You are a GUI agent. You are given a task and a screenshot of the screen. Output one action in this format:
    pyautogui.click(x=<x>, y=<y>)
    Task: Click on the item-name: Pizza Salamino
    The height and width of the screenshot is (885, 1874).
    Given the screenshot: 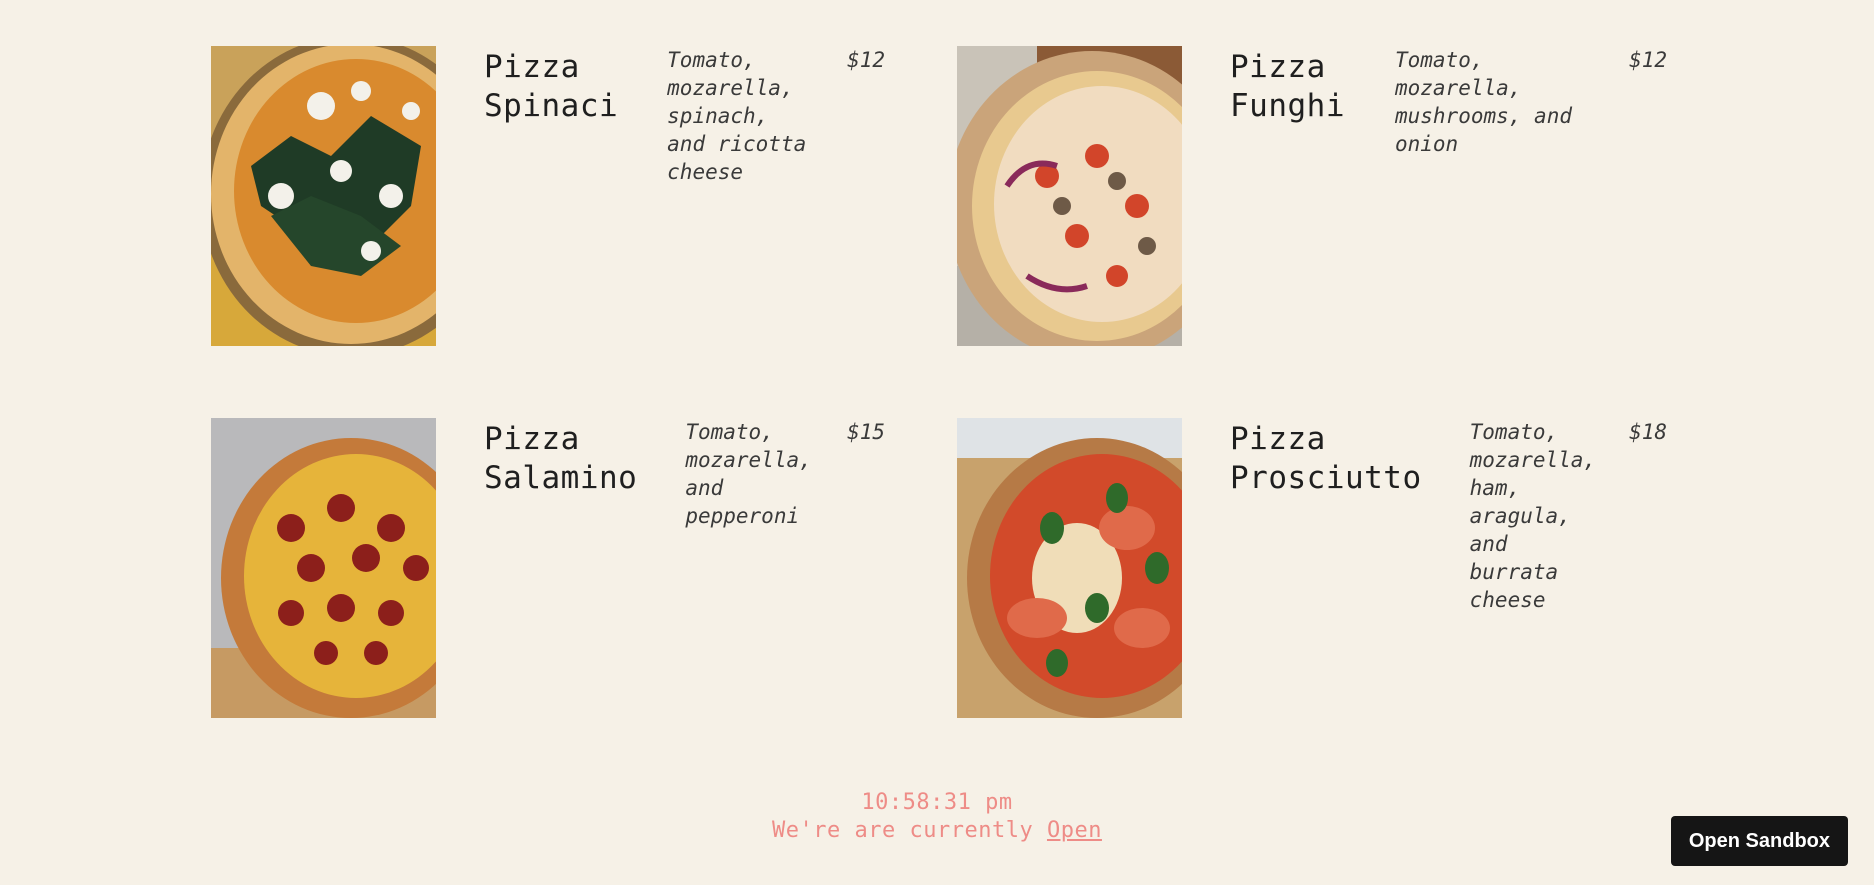 What is the action you would take?
    pyautogui.click(x=560, y=459)
    